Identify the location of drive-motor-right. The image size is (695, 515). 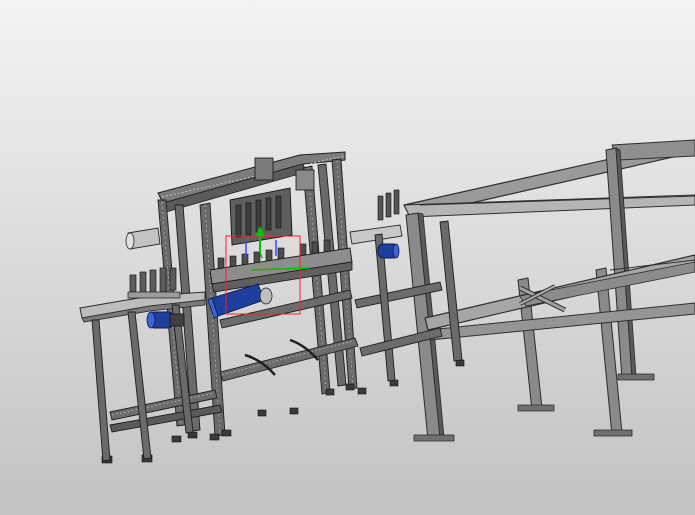
(388, 251).